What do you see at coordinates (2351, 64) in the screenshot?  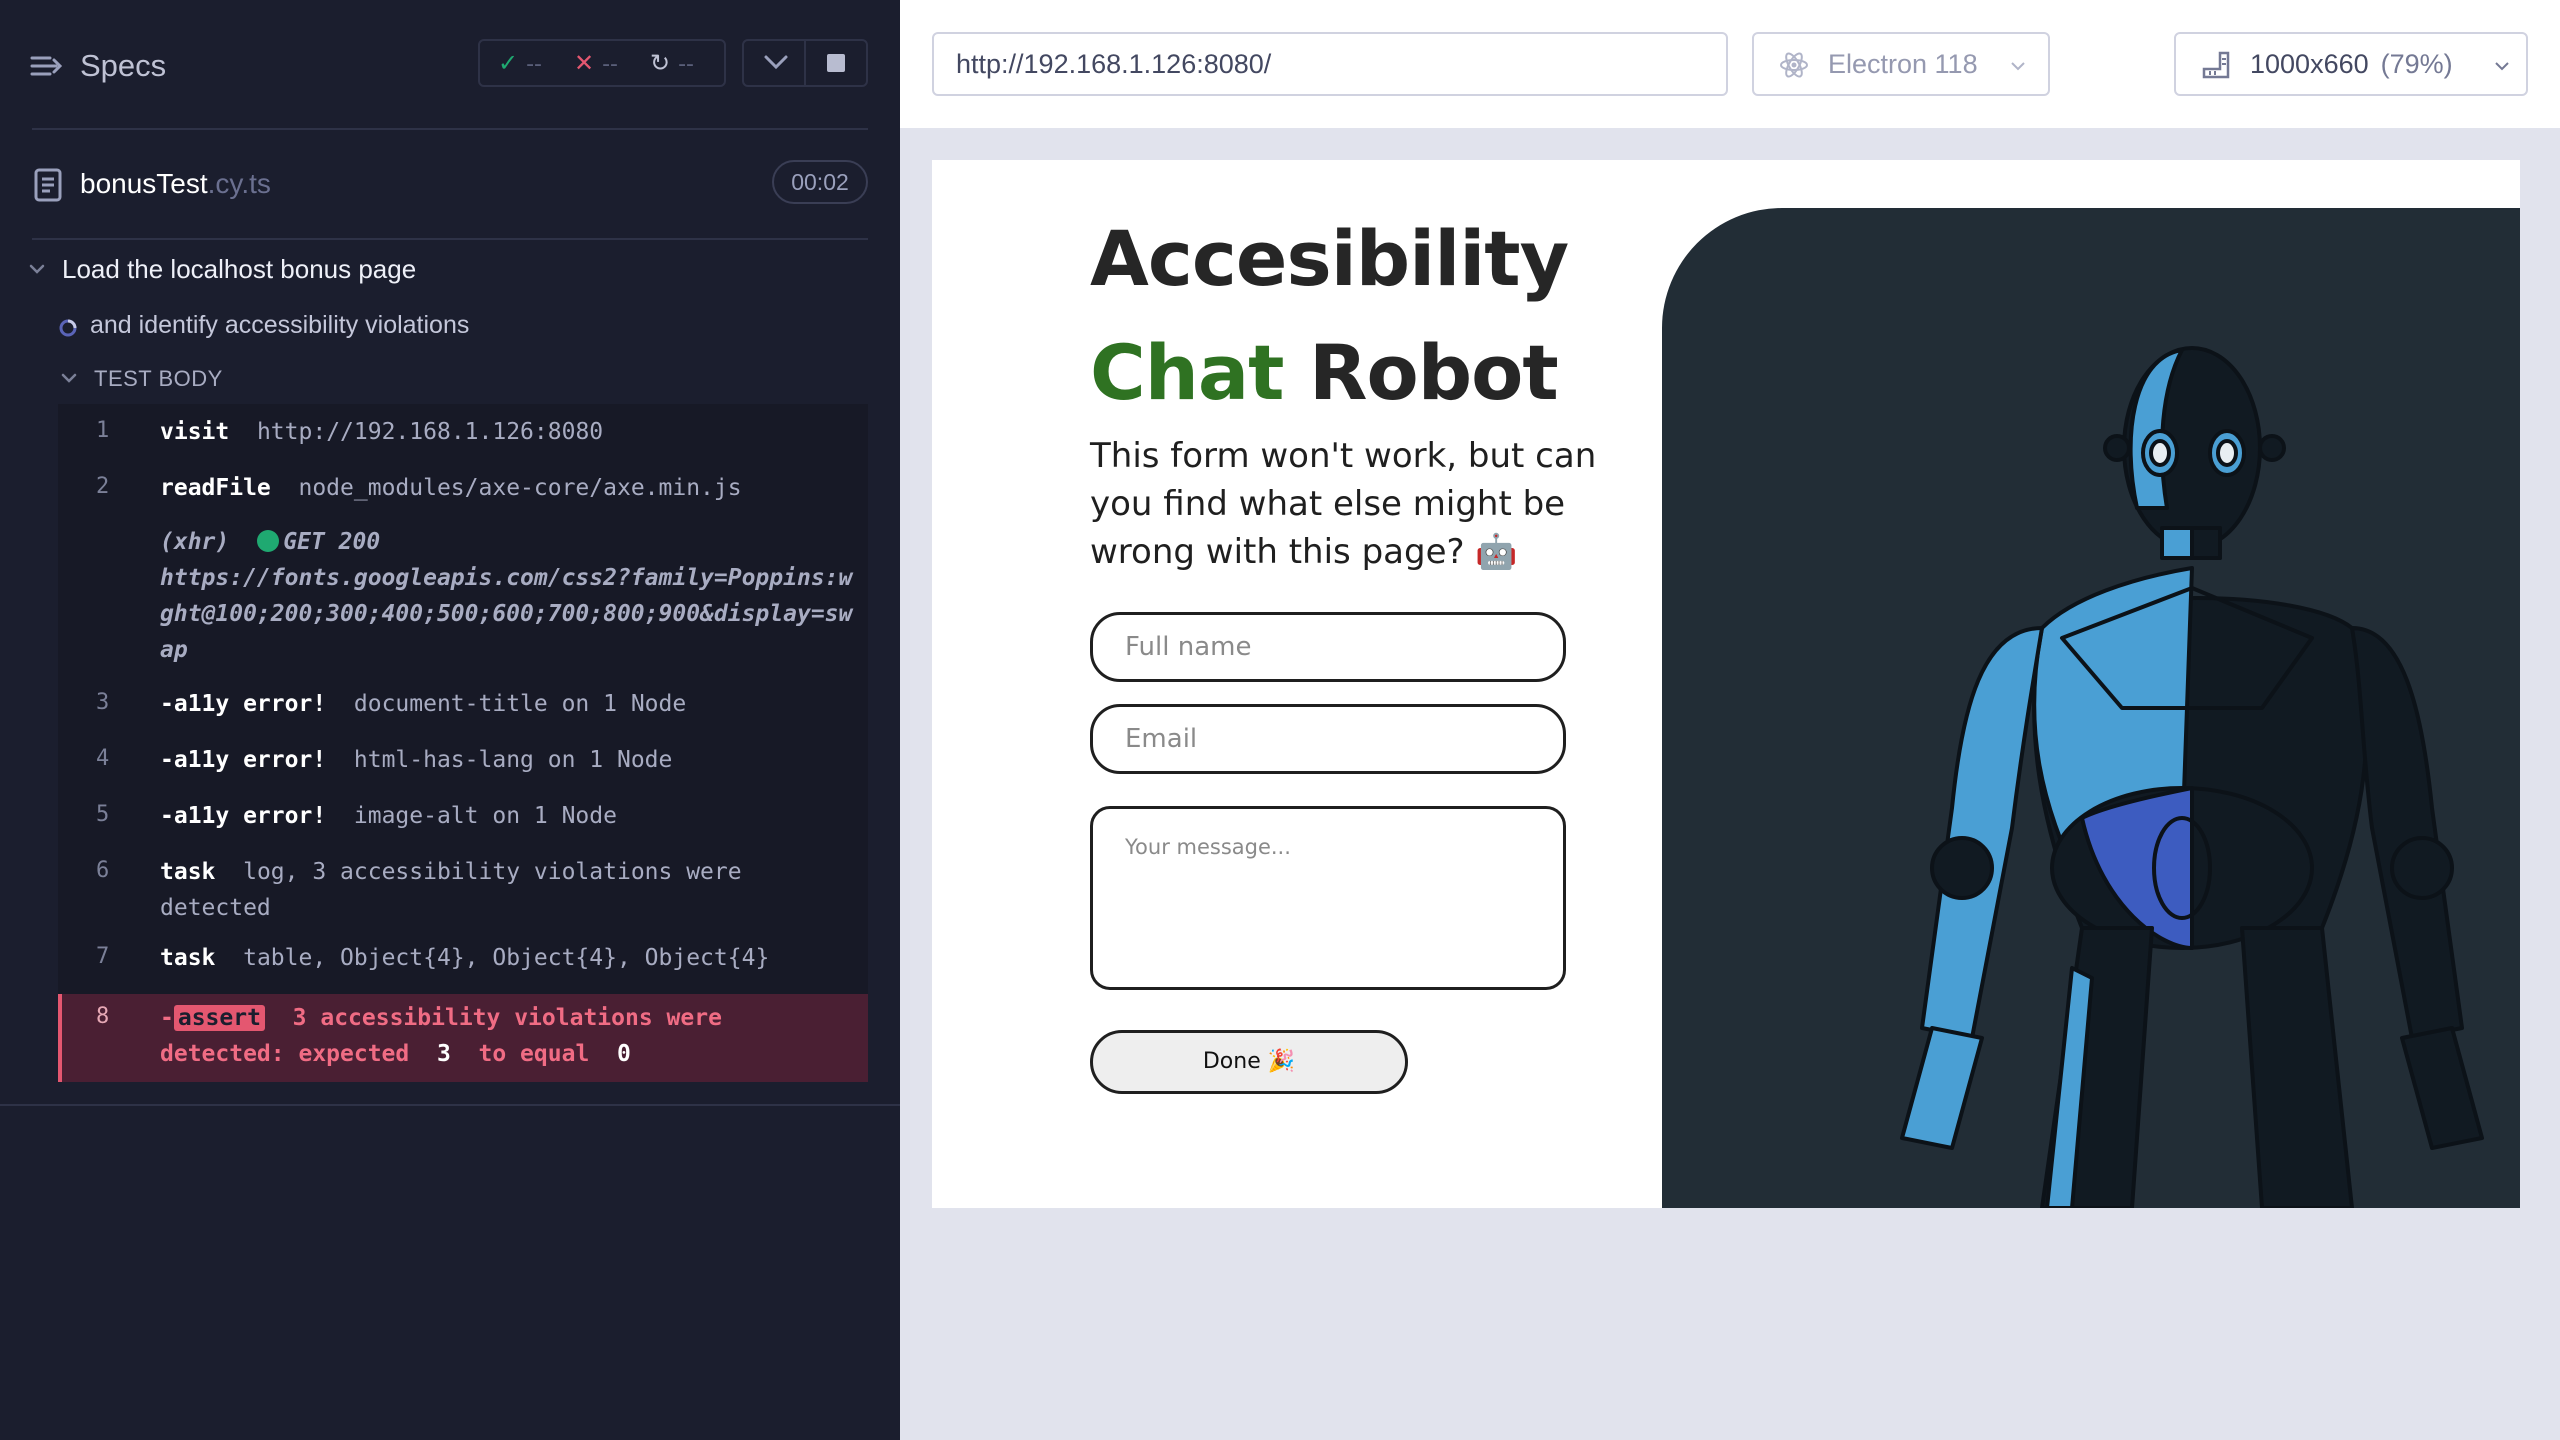 I see `viewport-selector: 1000x660 (79%)` at bounding box center [2351, 64].